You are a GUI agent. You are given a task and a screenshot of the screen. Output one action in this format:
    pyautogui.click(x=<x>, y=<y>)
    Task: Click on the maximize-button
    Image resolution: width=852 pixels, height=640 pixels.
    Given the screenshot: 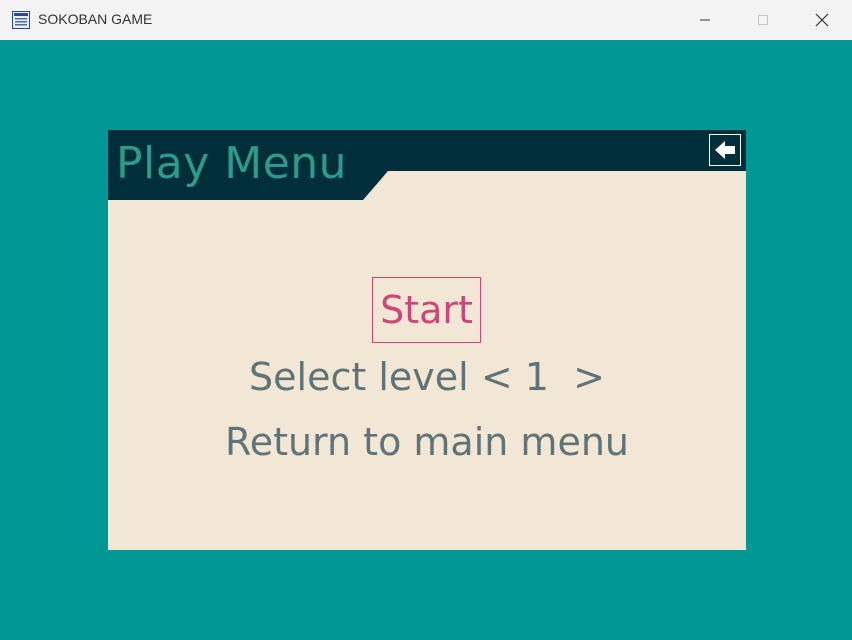 What is the action you would take?
    pyautogui.click(x=763, y=20)
    